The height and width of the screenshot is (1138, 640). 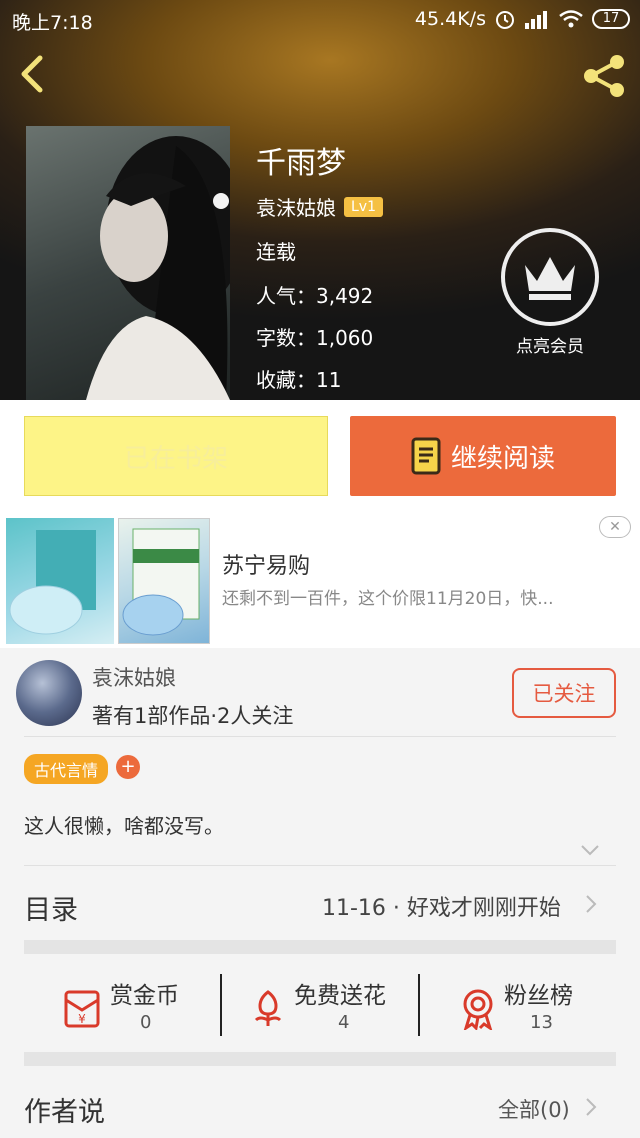 What do you see at coordinates (176, 456) in the screenshot?
I see `in-shelf-button: 已在书架` at bounding box center [176, 456].